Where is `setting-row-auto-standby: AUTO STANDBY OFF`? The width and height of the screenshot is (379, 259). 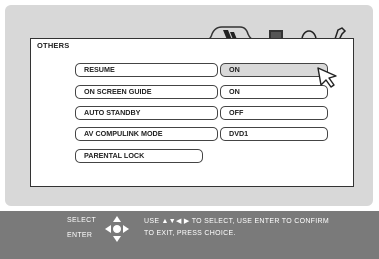
setting-row-auto-standby: AUTO STANDBY OFF is located at coordinates (201, 113).